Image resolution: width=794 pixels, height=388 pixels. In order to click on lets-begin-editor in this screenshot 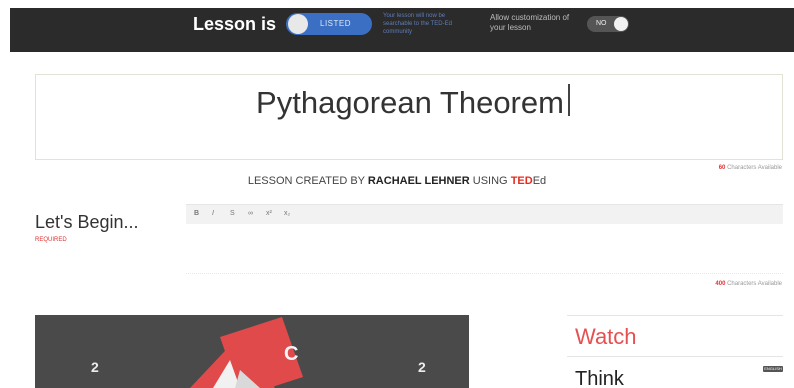, I will do `click(484, 249)`.